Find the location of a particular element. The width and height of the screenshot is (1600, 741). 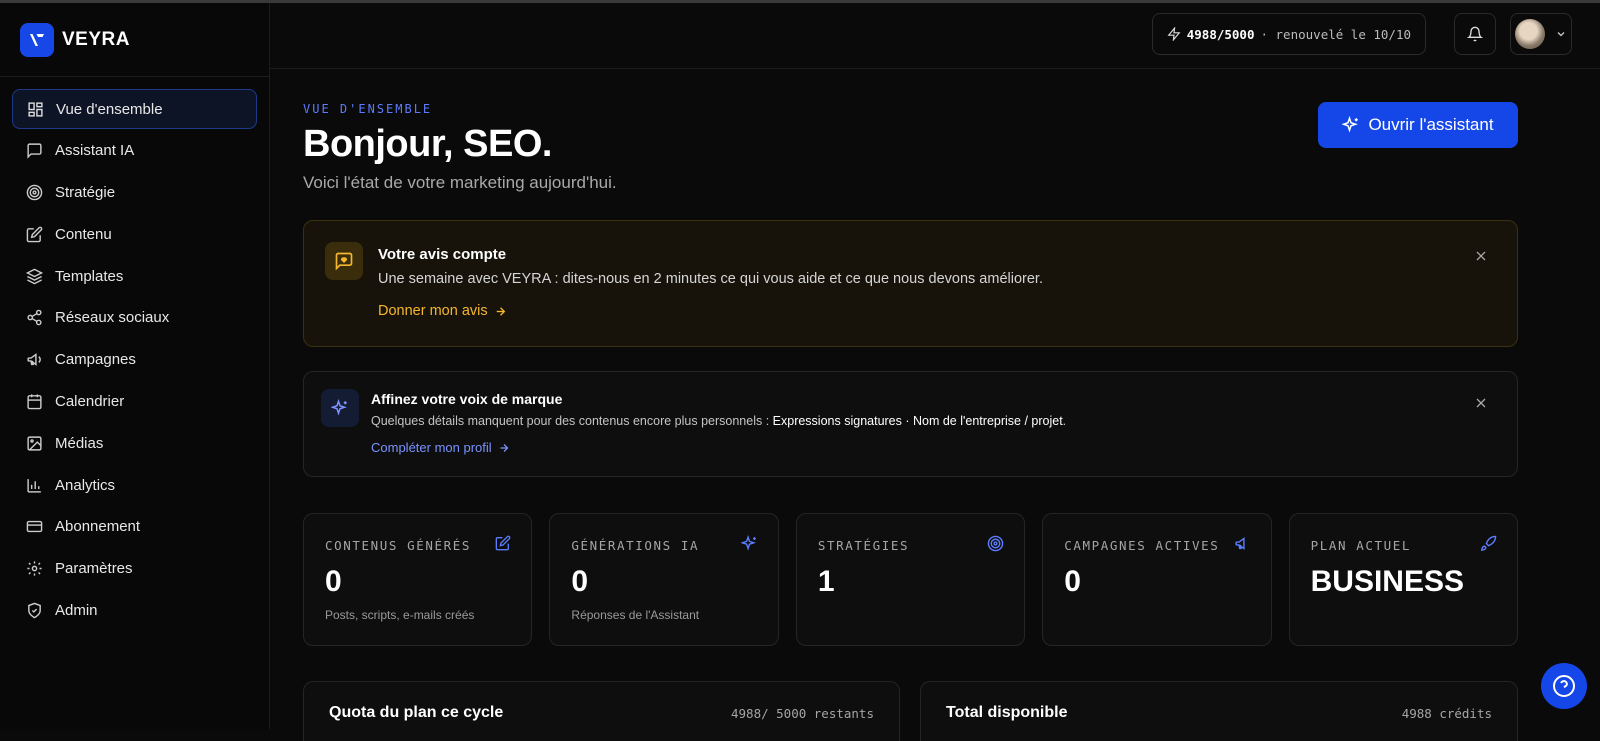

sidebar-item-label: Abonnement is located at coordinates (98, 527).